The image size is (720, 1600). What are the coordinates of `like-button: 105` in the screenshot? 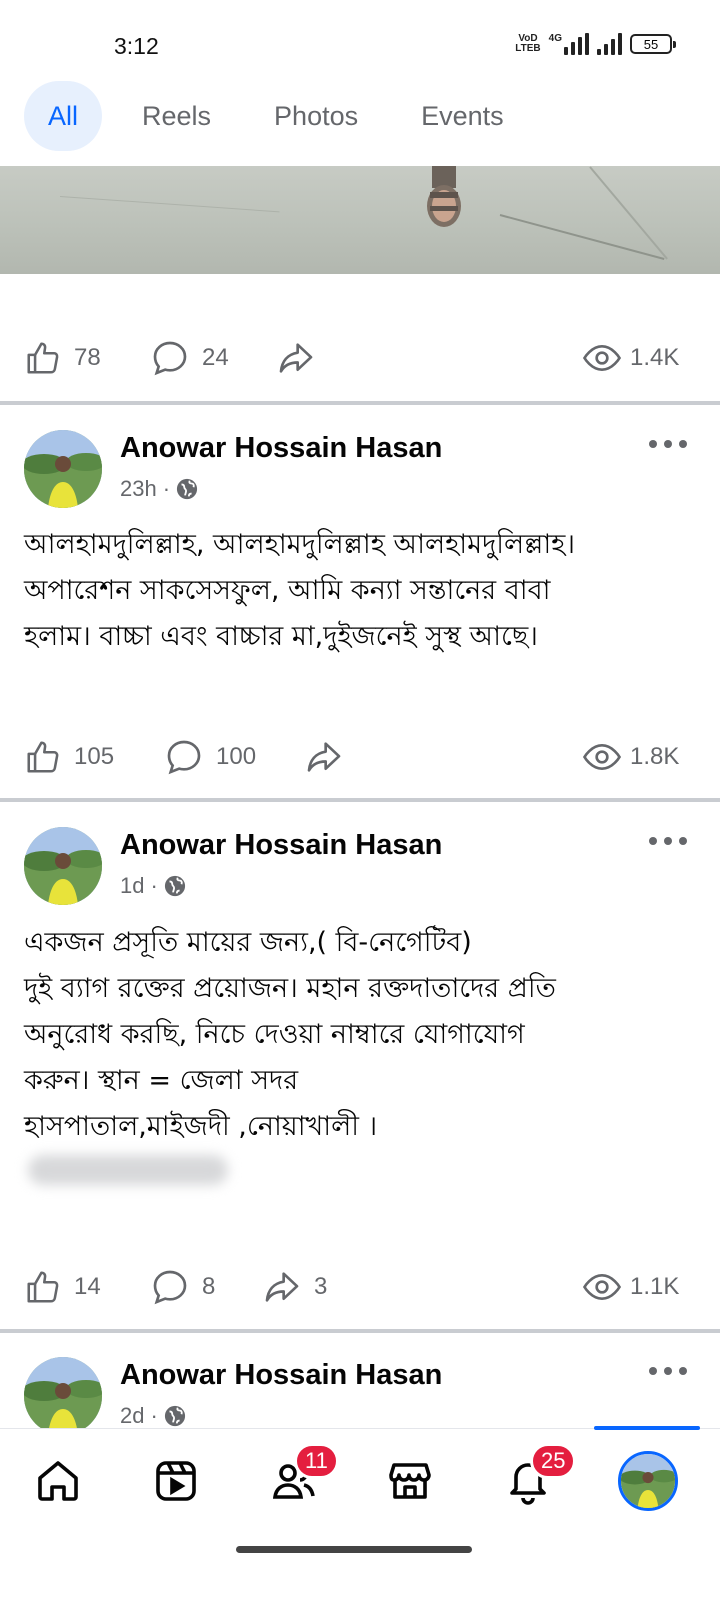 It's located at (69, 757).